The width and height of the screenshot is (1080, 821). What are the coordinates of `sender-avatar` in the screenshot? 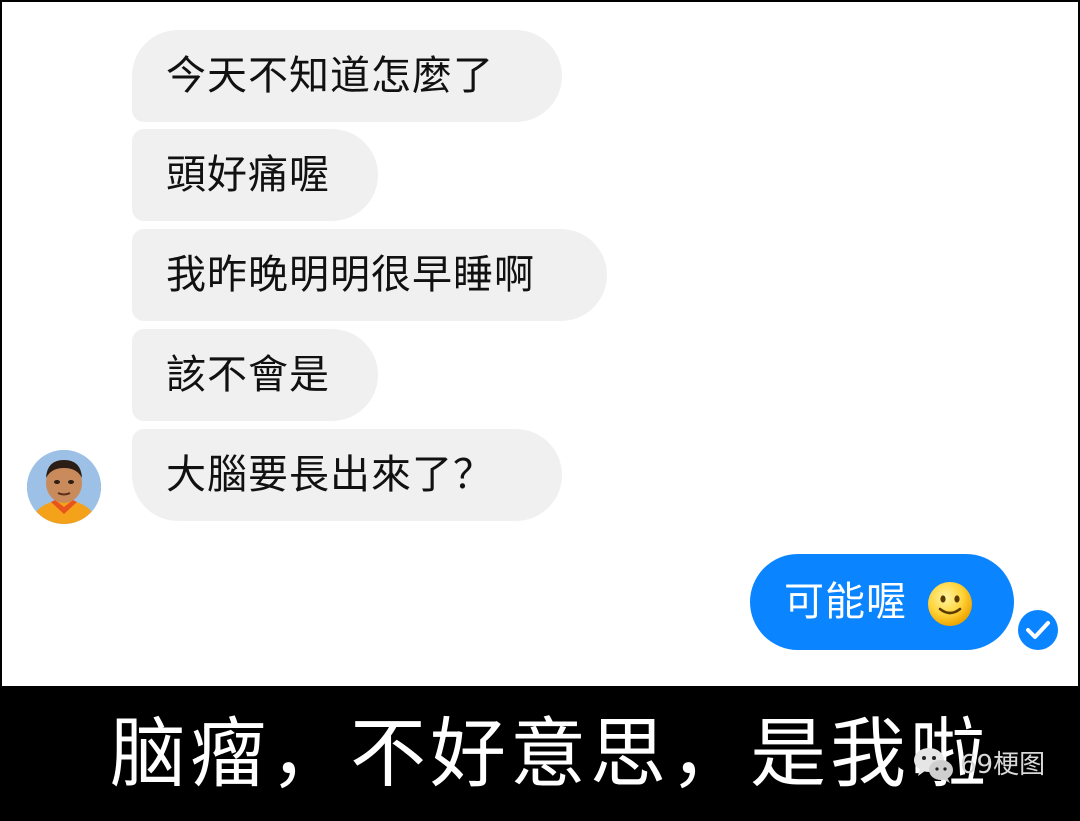 It's located at (64, 487).